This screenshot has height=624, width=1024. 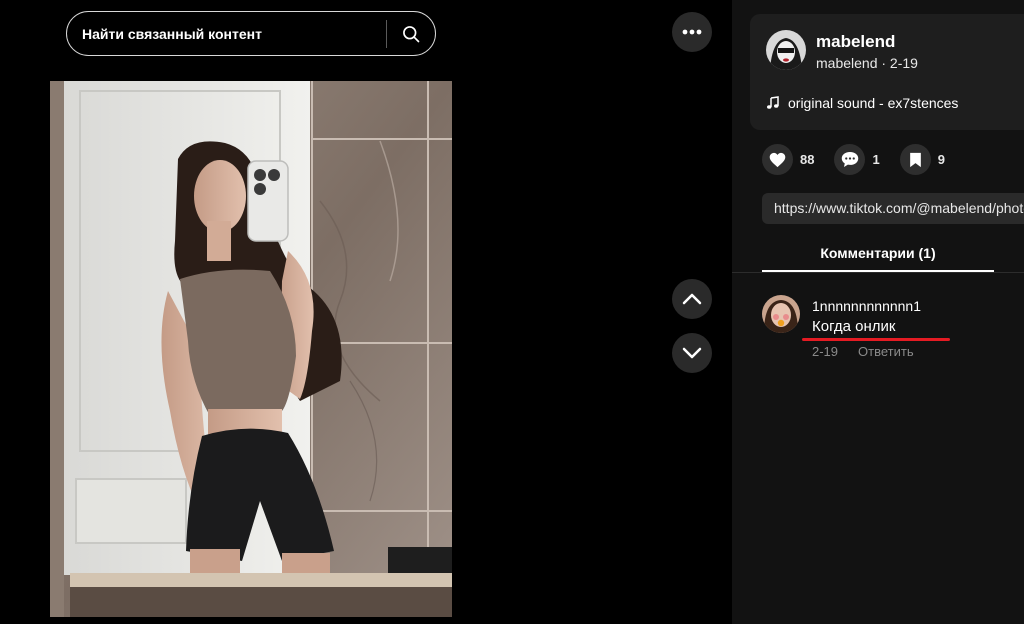 I want to click on bookmark-icon, so click(x=915, y=159).